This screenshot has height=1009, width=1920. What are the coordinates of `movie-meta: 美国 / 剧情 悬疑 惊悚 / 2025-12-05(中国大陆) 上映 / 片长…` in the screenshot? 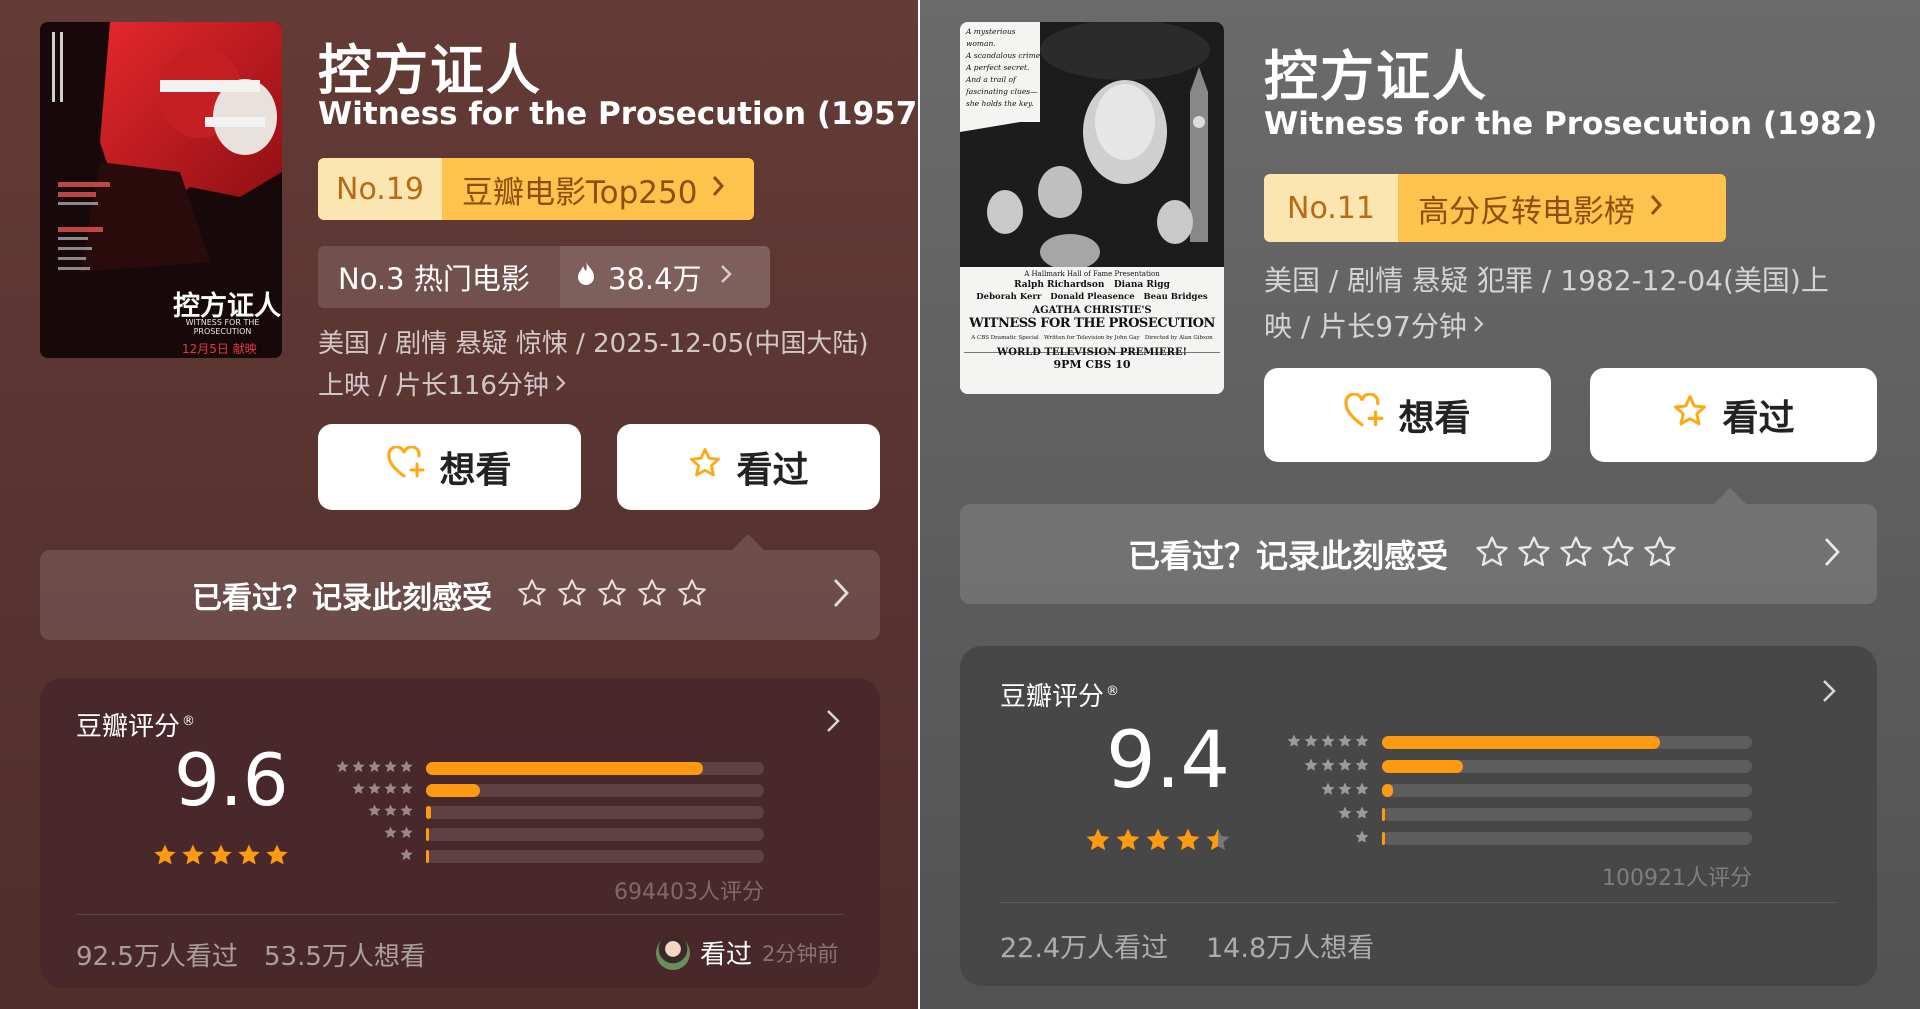 It's located at (608, 365).